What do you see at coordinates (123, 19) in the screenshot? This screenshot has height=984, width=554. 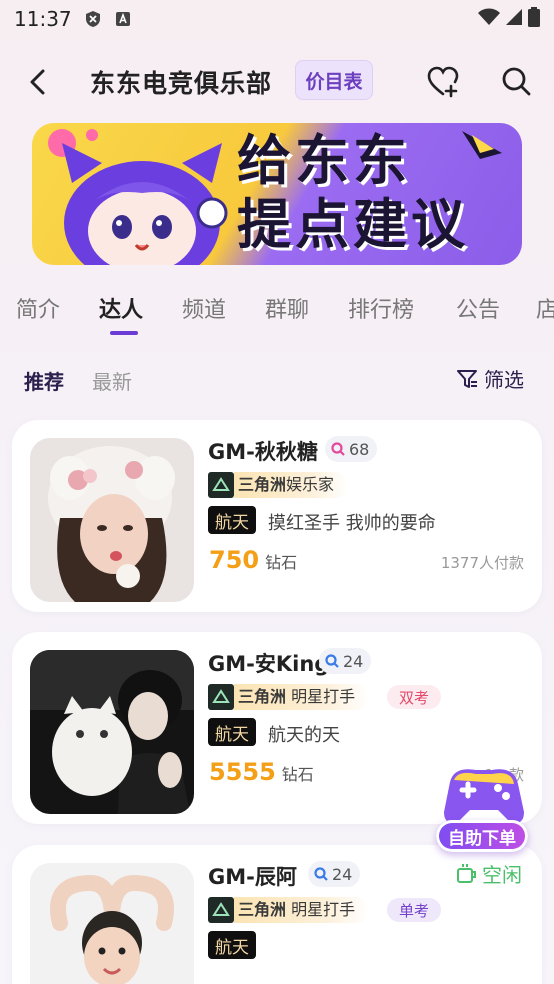 I see `app-notification-icon` at bounding box center [123, 19].